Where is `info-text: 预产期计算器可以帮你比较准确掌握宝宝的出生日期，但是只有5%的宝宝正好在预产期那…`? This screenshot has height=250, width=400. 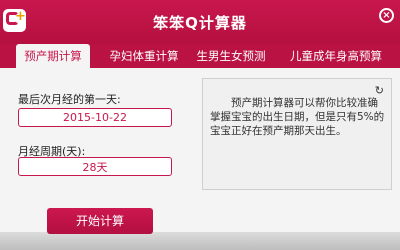
info-text: 预产期计算器可以帮你比较准确掌握宝宝的出生日期，但是只有5%的宝宝正好在预产期那… is located at coordinates (297, 117).